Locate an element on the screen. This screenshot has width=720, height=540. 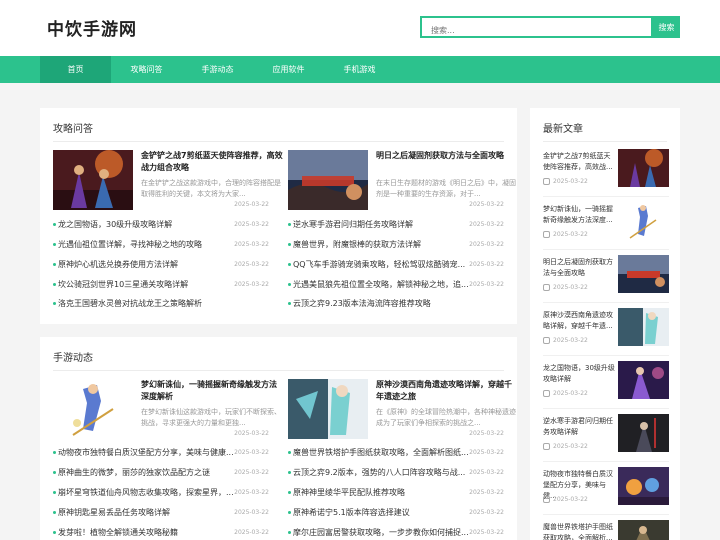
latest-item: 动物夜市独特餐白质汉堡配方分享，美味与健... 2025-03-22 is located at coordinates (606, 488).